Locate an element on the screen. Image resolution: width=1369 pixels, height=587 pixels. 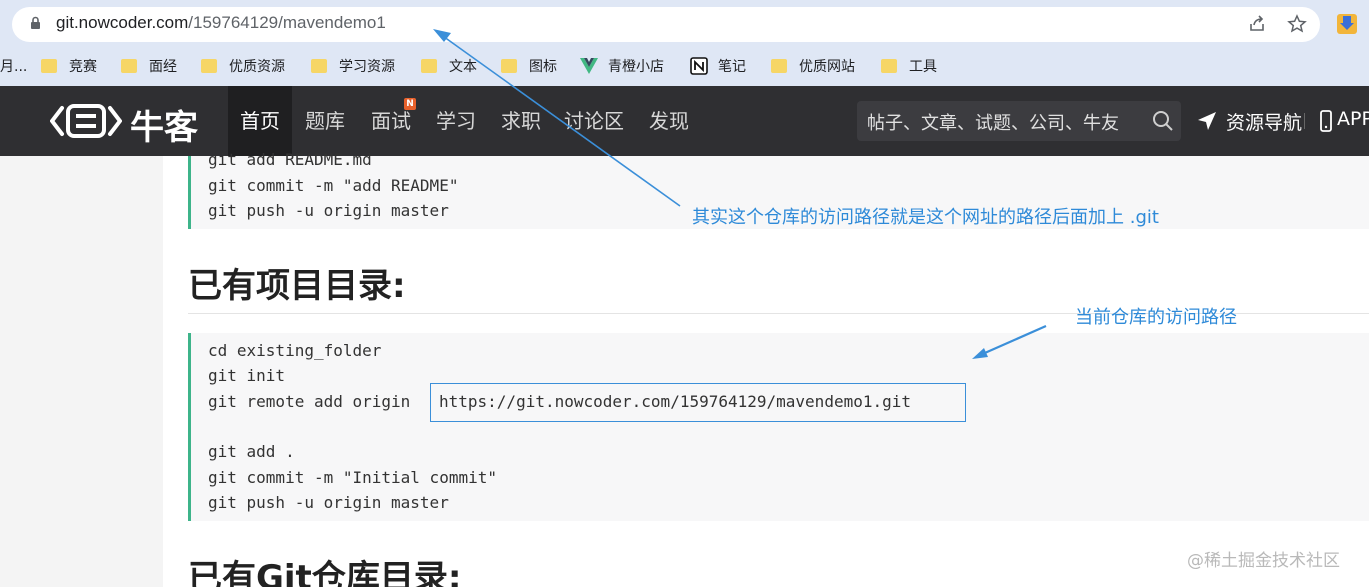
share-icon is located at coordinates (1257, 24).